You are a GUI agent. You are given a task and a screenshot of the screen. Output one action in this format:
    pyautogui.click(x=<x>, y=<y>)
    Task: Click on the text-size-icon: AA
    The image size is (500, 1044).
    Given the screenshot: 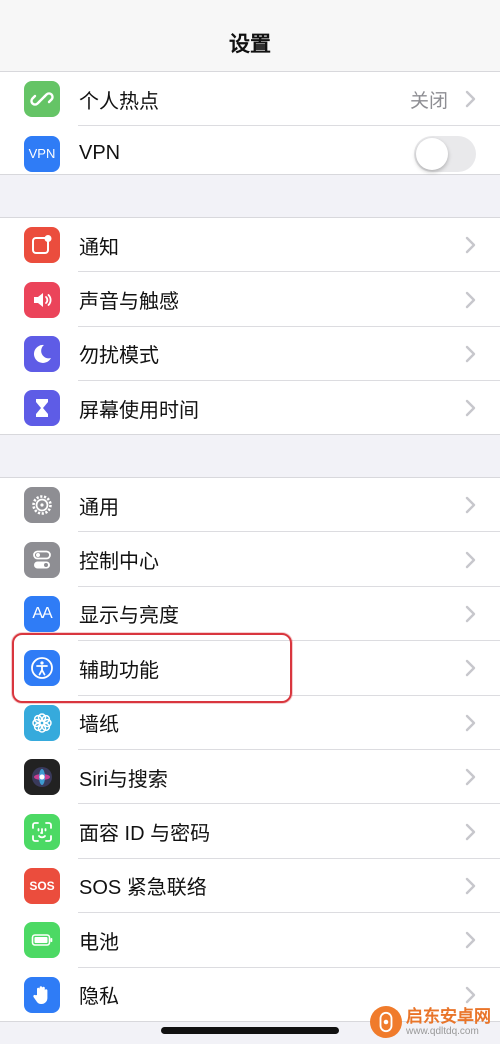 What is the action you would take?
    pyautogui.click(x=42, y=613)
    